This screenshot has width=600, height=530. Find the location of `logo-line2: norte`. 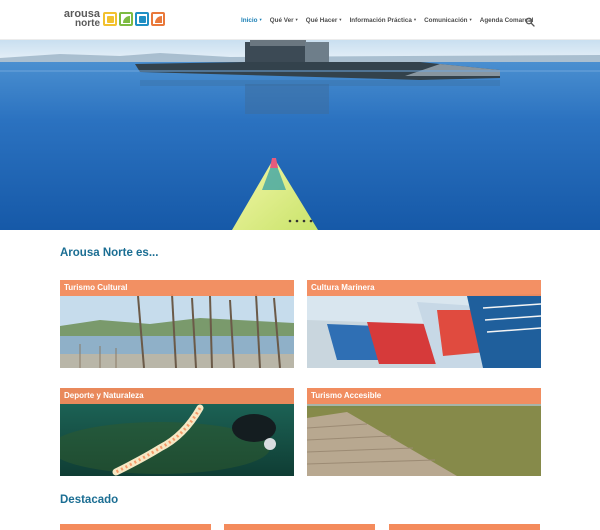

logo-line2: norte is located at coordinates (87, 23).